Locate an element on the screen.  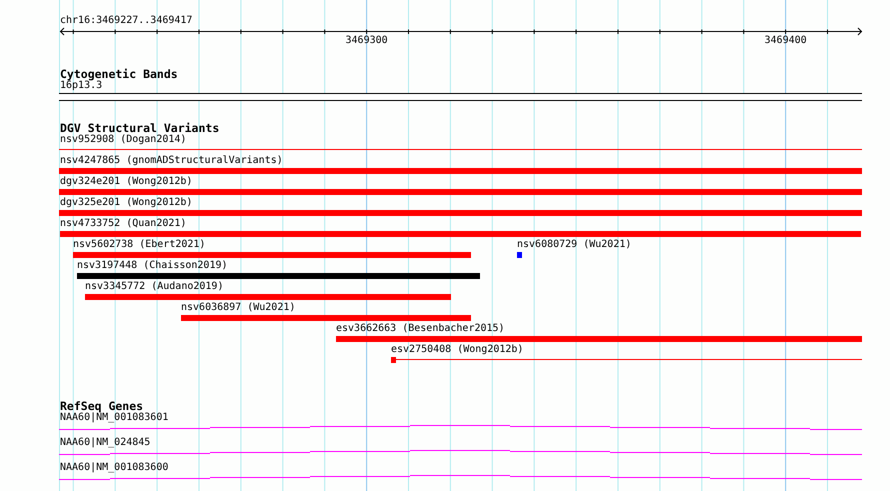
position-label: 3469400 is located at coordinates (785, 41).